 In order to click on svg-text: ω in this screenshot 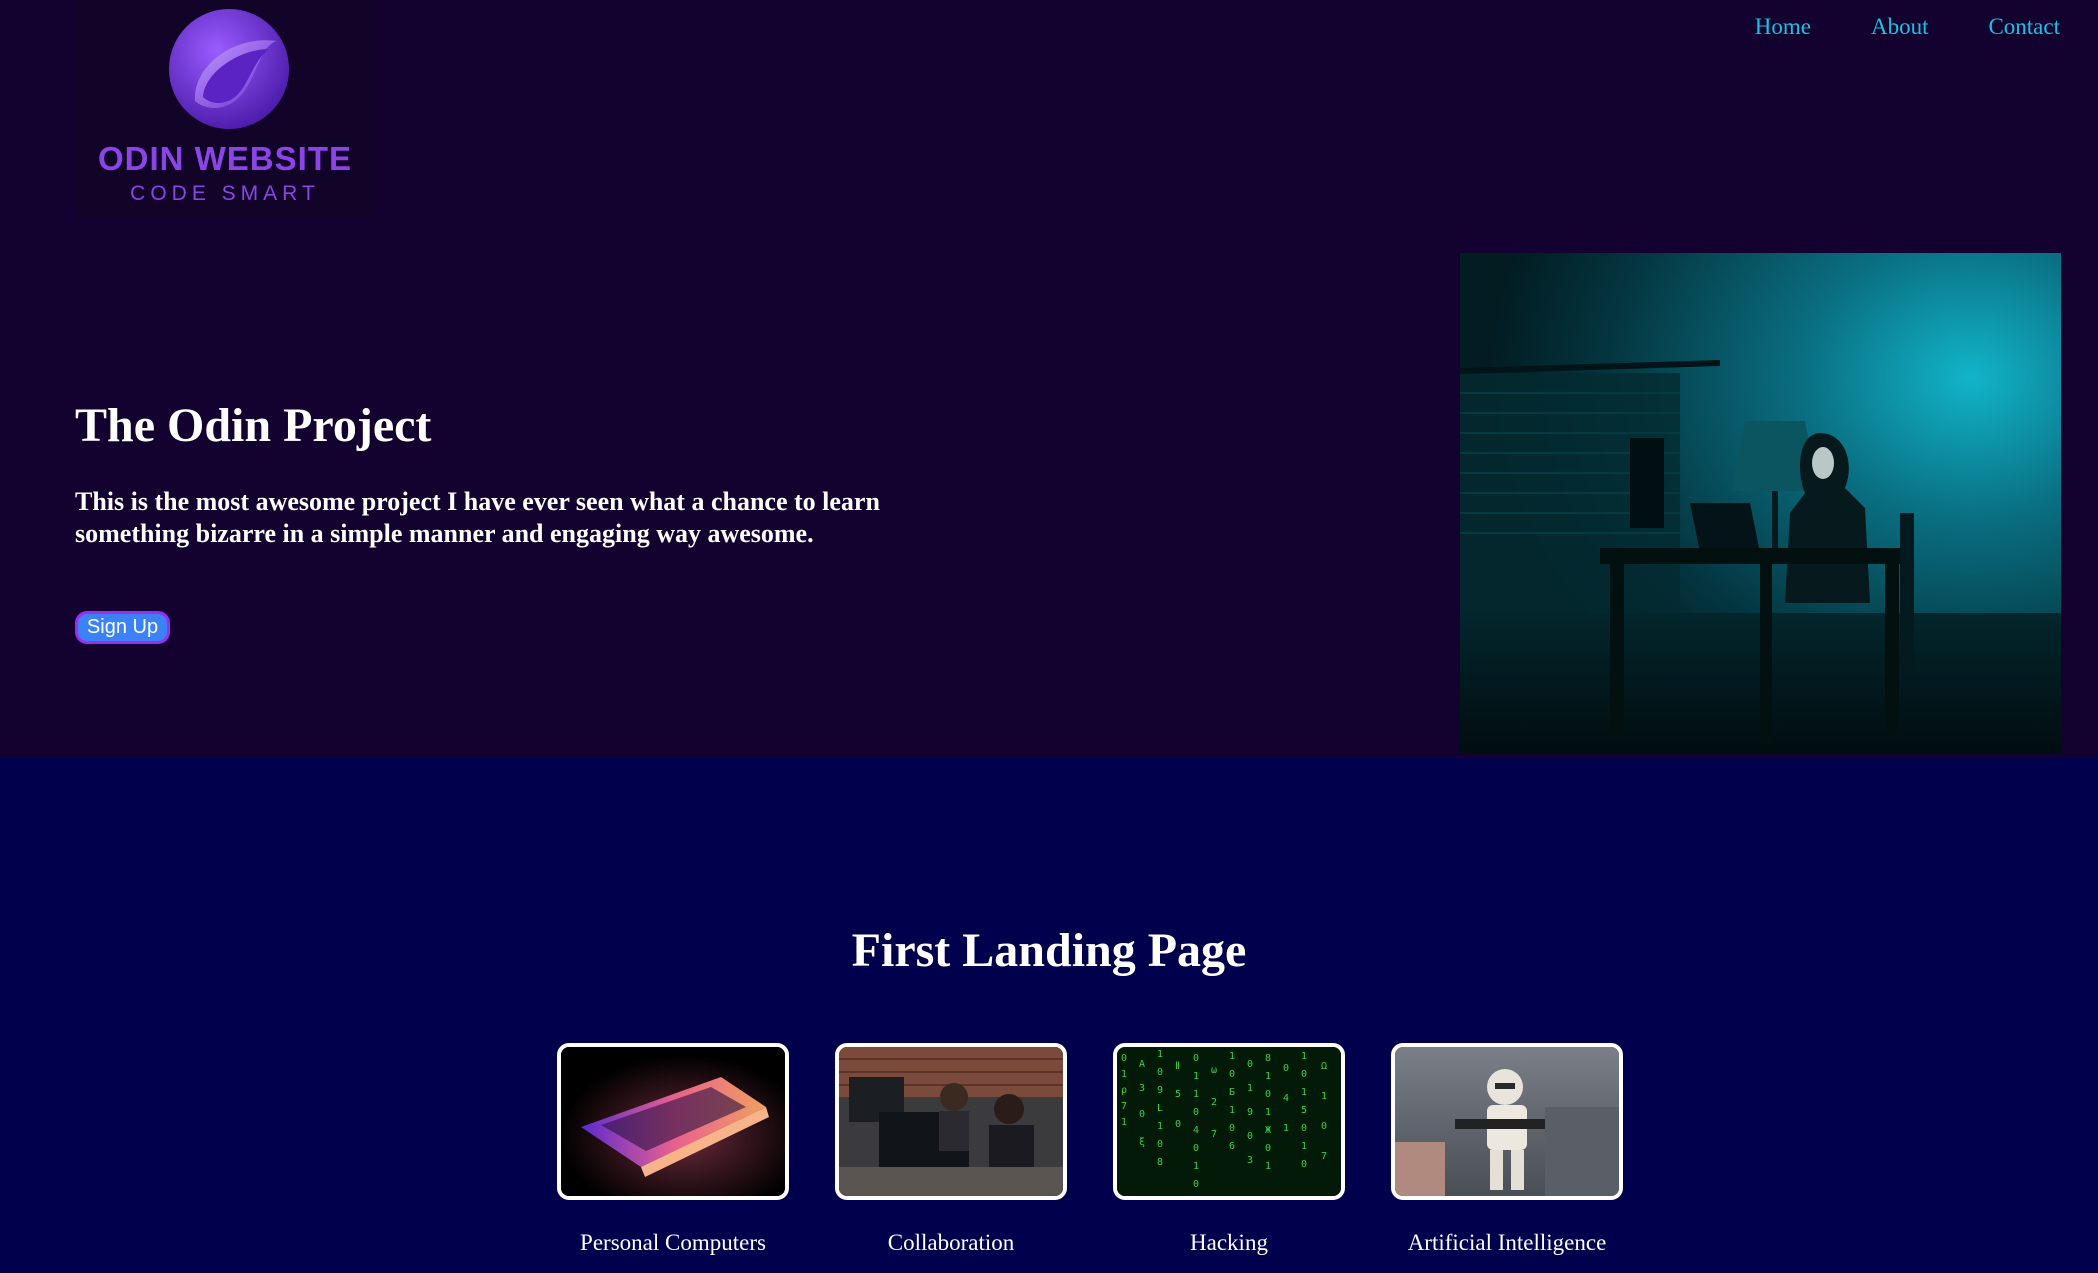, I will do `click(1214, 1070)`.